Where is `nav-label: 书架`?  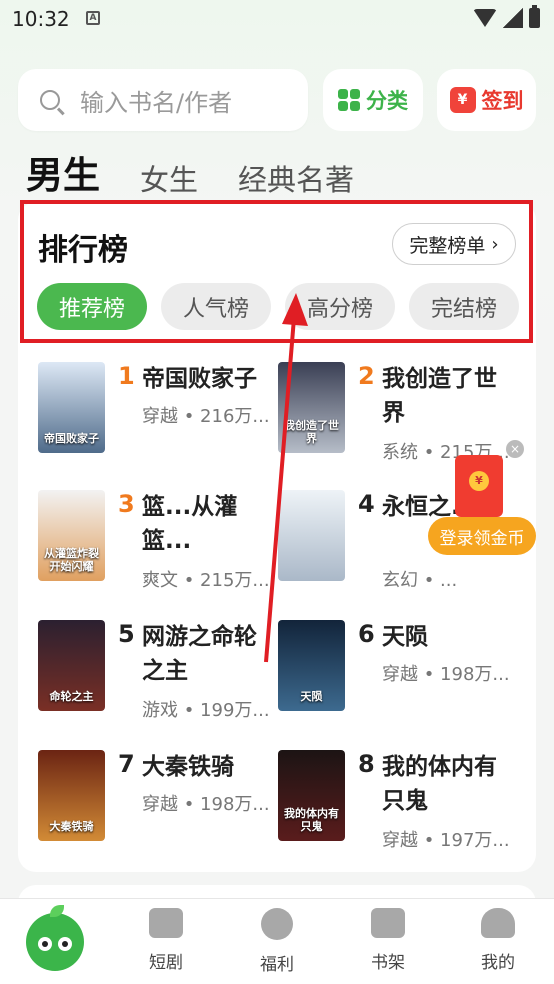 nav-label: 书架 is located at coordinates (388, 963).